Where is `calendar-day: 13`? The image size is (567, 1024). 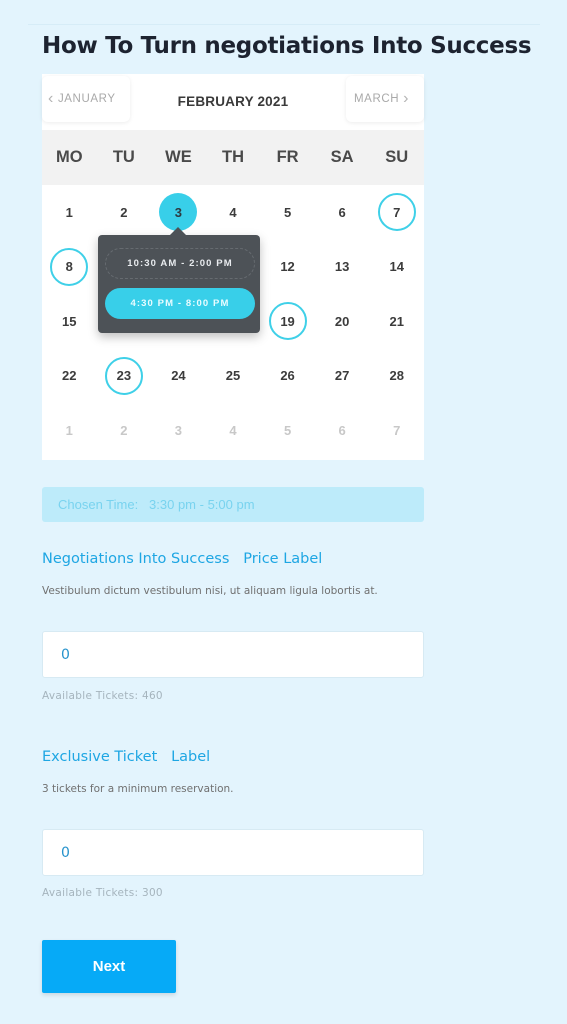 calendar-day: 13 is located at coordinates (342, 267).